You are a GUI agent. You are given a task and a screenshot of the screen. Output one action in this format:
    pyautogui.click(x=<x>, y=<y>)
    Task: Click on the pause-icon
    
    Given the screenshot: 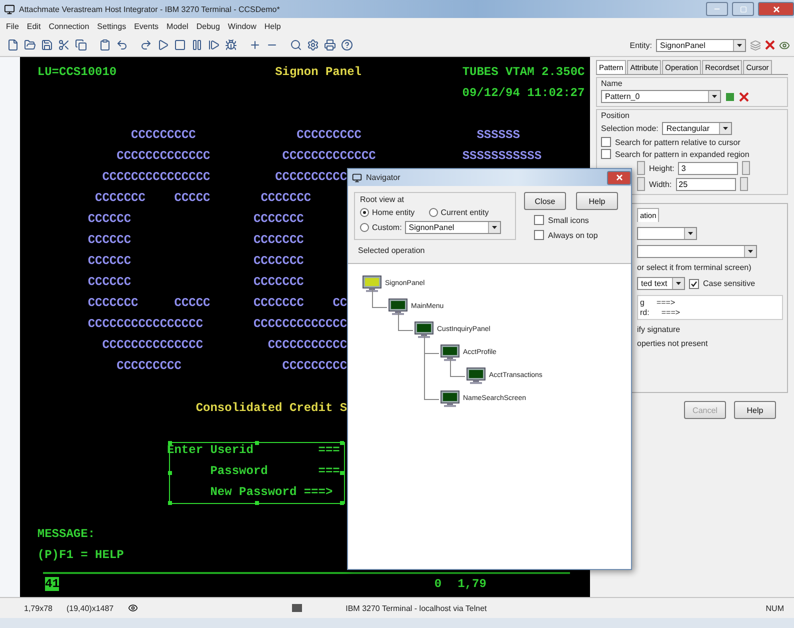 What is the action you would take?
    pyautogui.click(x=197, y=45)
    